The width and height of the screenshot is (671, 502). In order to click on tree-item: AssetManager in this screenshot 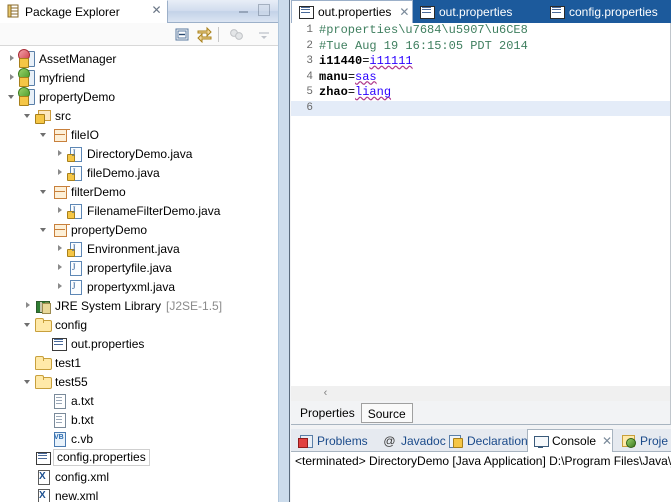, I will do `click(139, 58)`.